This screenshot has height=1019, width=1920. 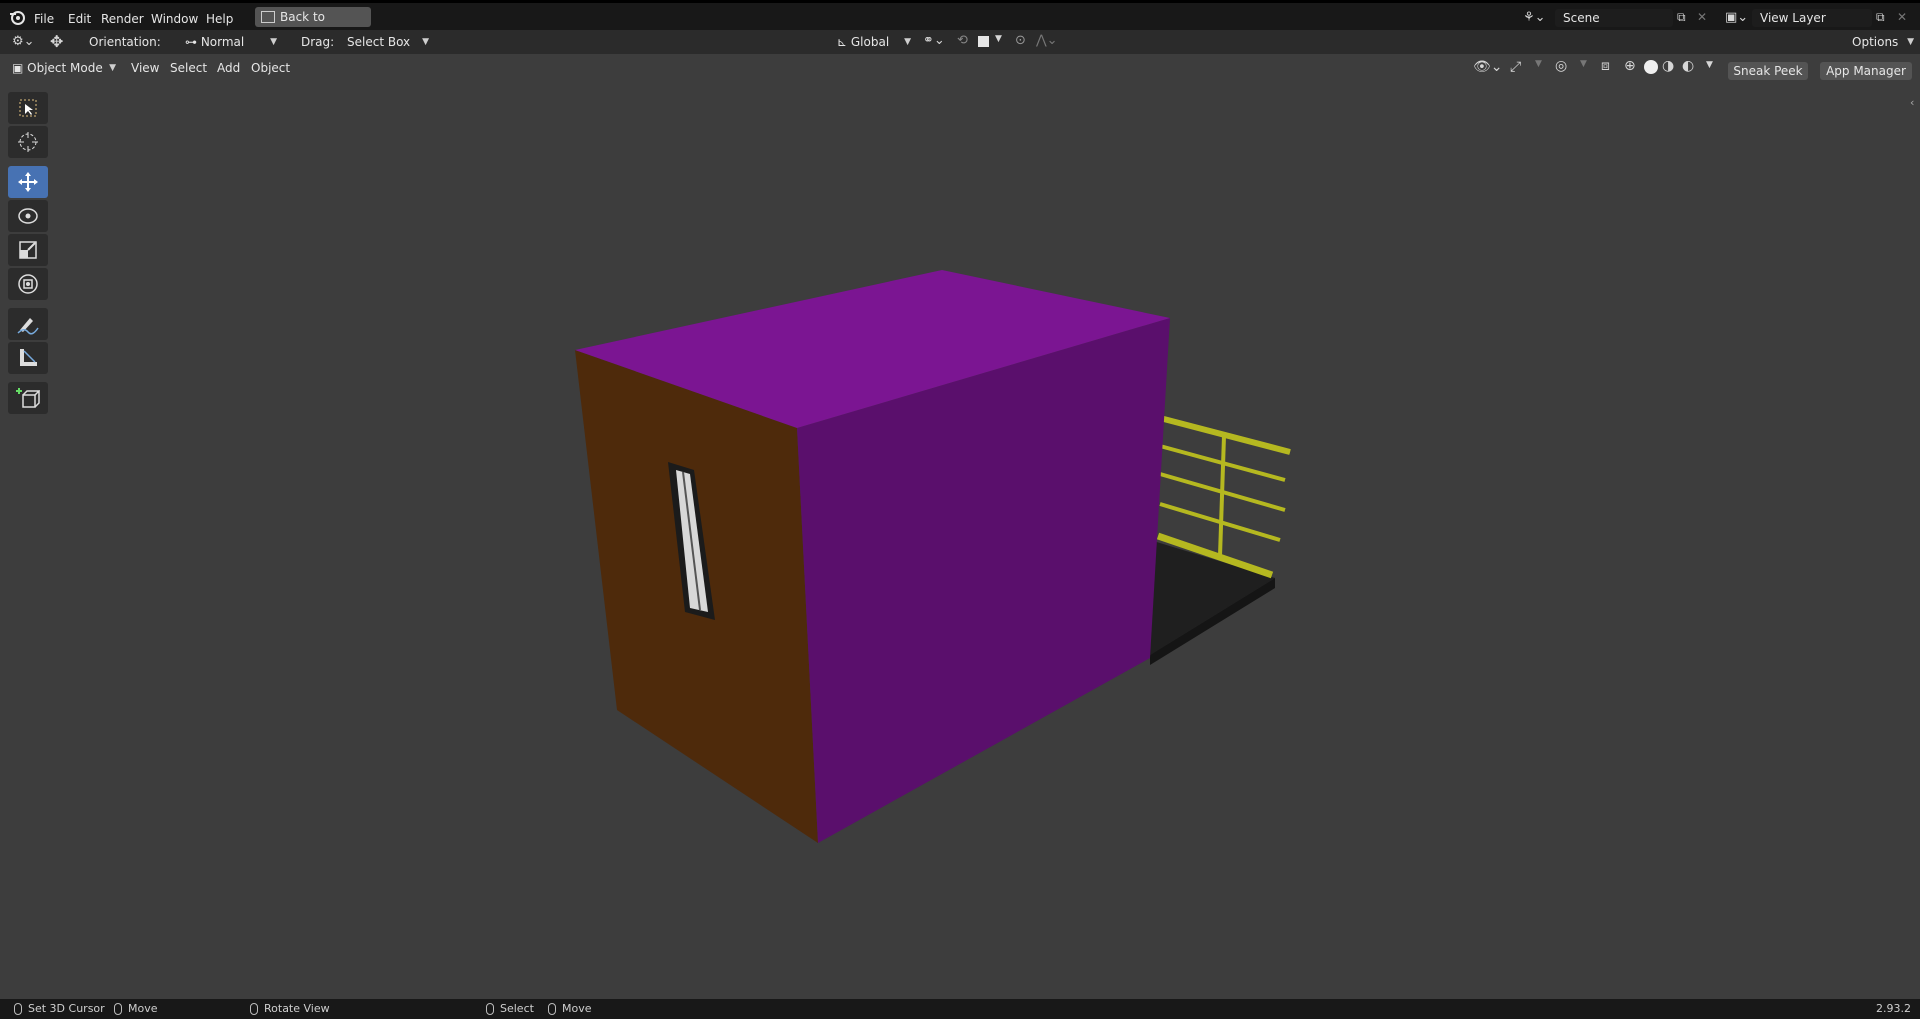 I want to click on back-to-previous-button: Back to Previous, so click(x=313, y=25).